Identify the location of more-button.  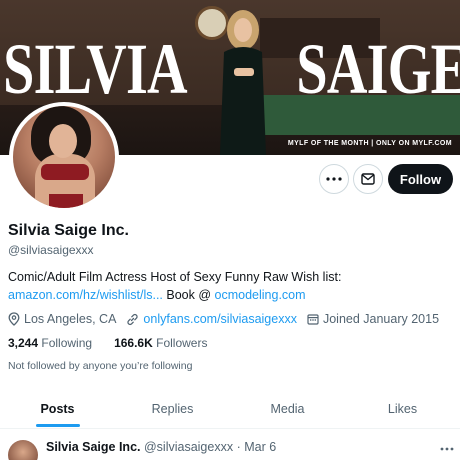
(334, 179).